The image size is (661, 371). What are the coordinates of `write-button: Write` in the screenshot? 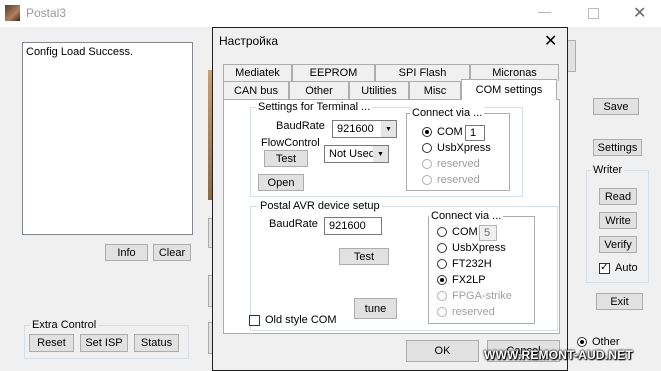 It's located at (618, 220).